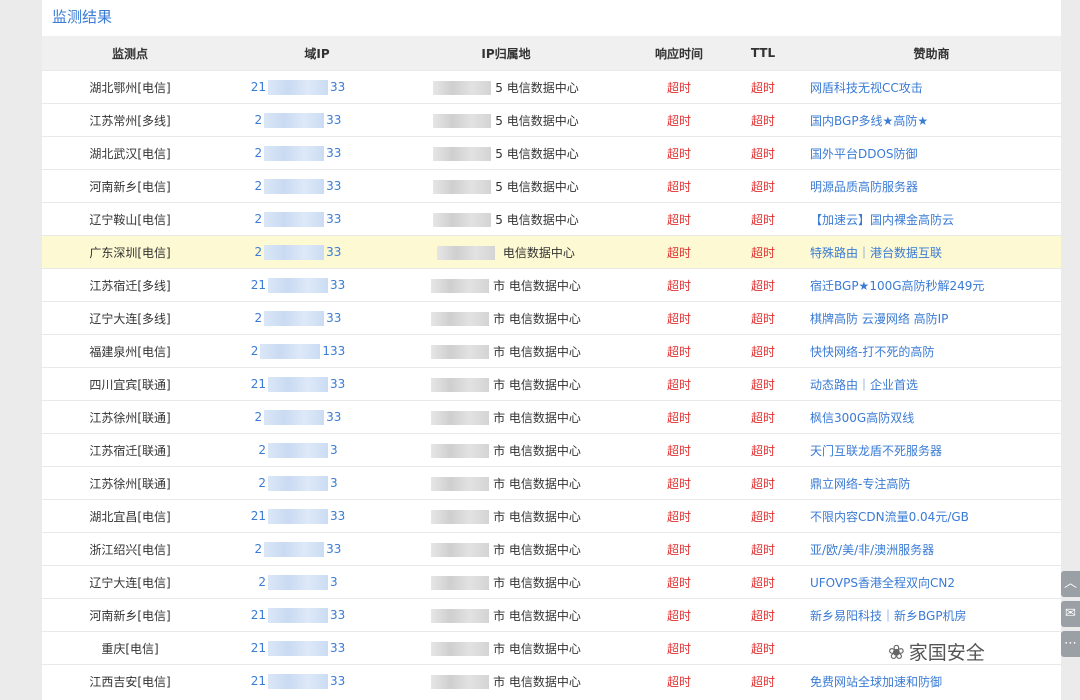 The height and width of the screenshot is (700, 1080). I want to click on sponsor-link: 枫信300G高防双线, so click(931, 417).